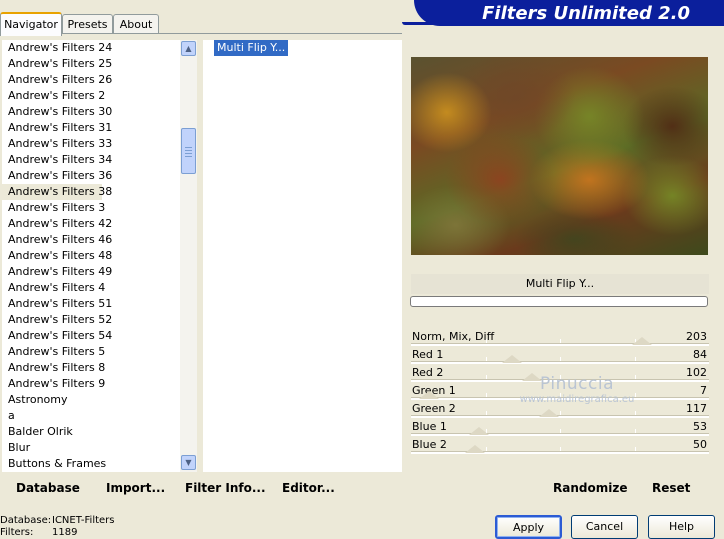 The height and width of the screenshot is (539, 724). Describe the element at coordinates (91, 336) in the screenshot. I see `category-item: Andrew's Filters 54` at that location.